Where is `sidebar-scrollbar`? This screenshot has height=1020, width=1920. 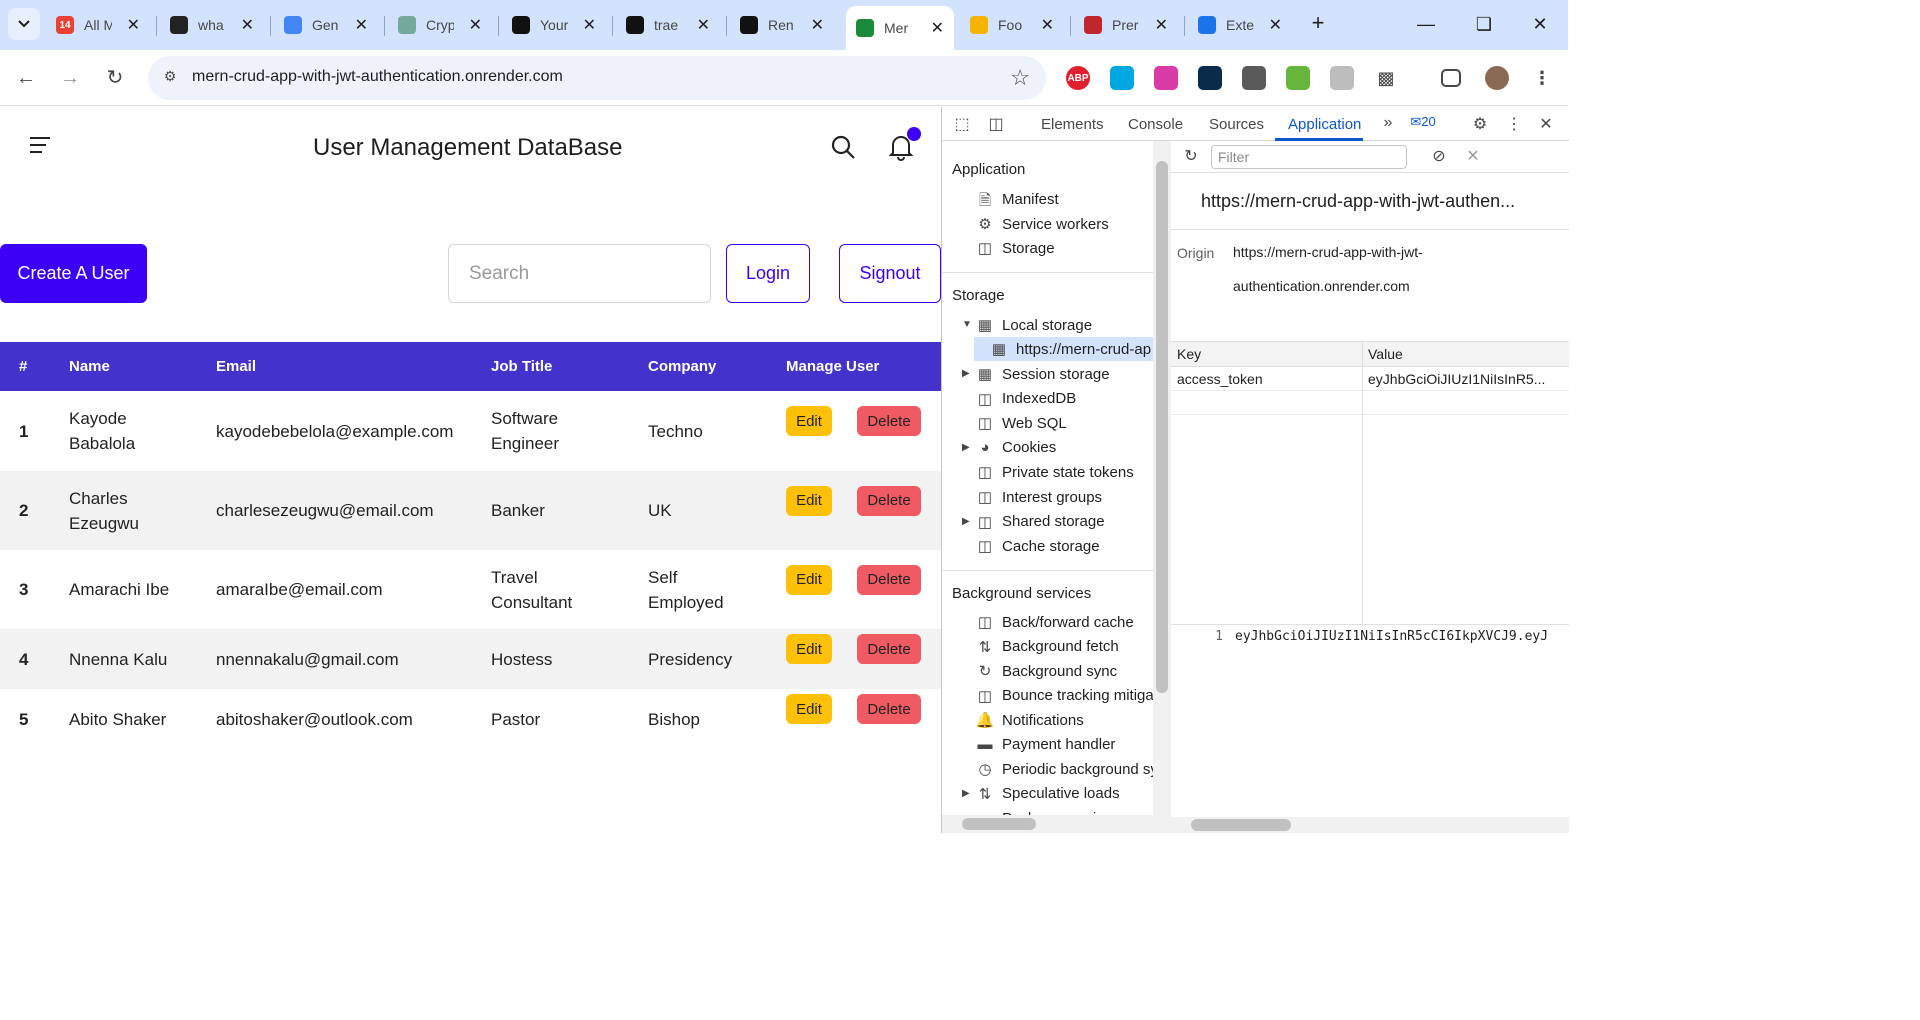 sidebar-scrollbar is located at coordinates (1162, 487).